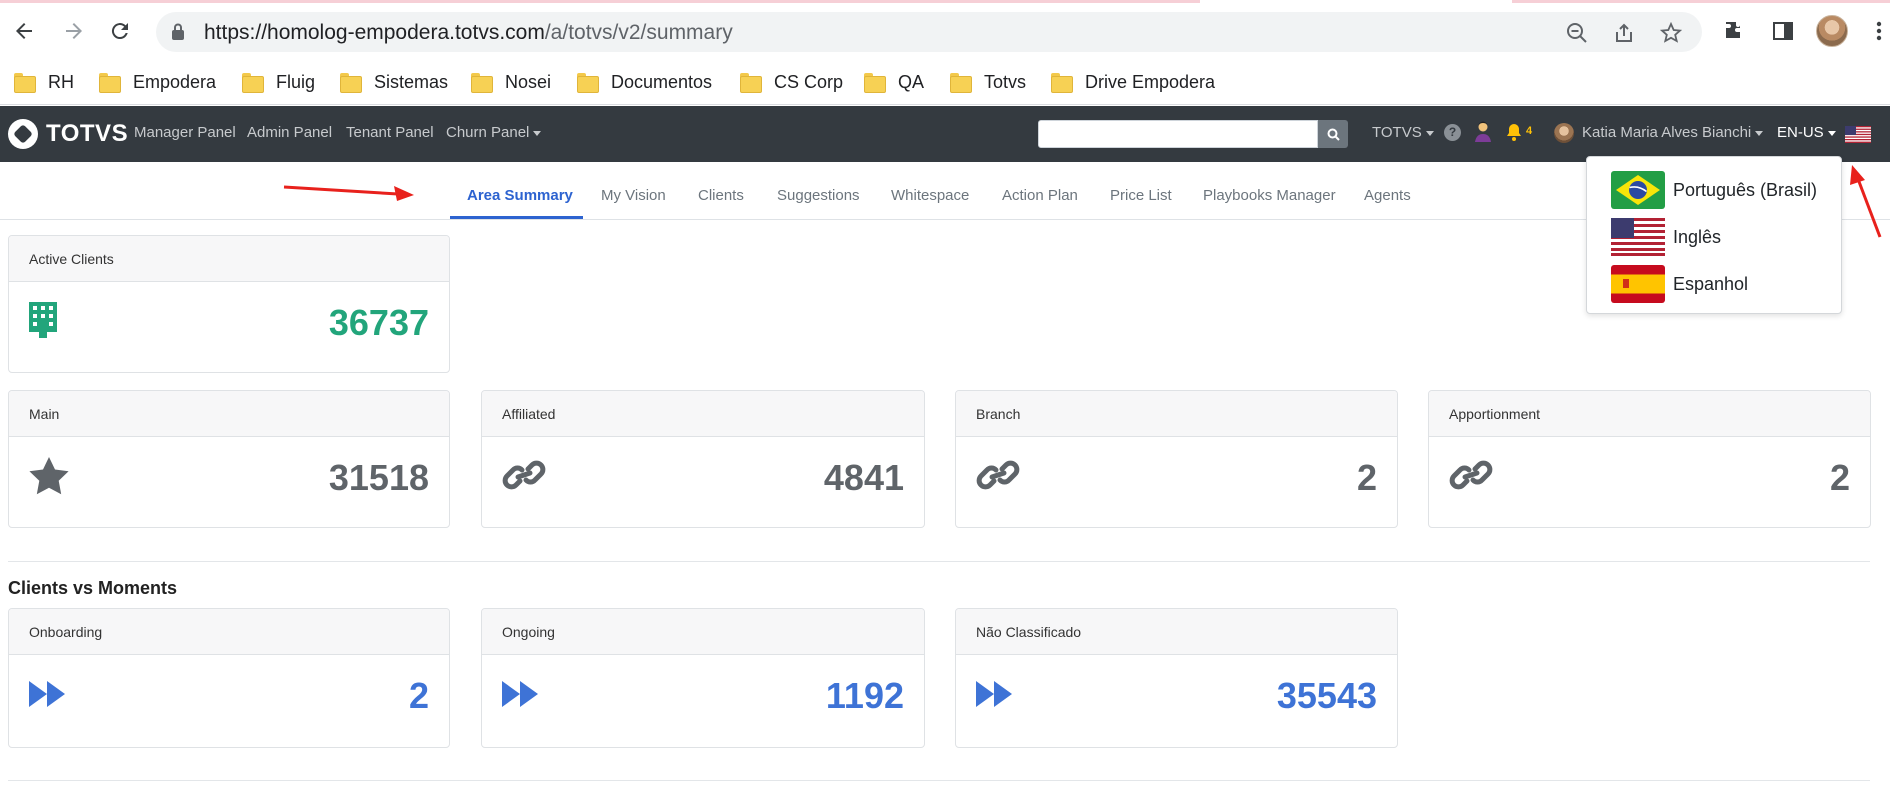 Image resolution: width=1890 pixels, height=790 pixels. Describe the element at coordinates (1141, 195) in the screenshot. I see `tab-price-list: Price List` at that location.